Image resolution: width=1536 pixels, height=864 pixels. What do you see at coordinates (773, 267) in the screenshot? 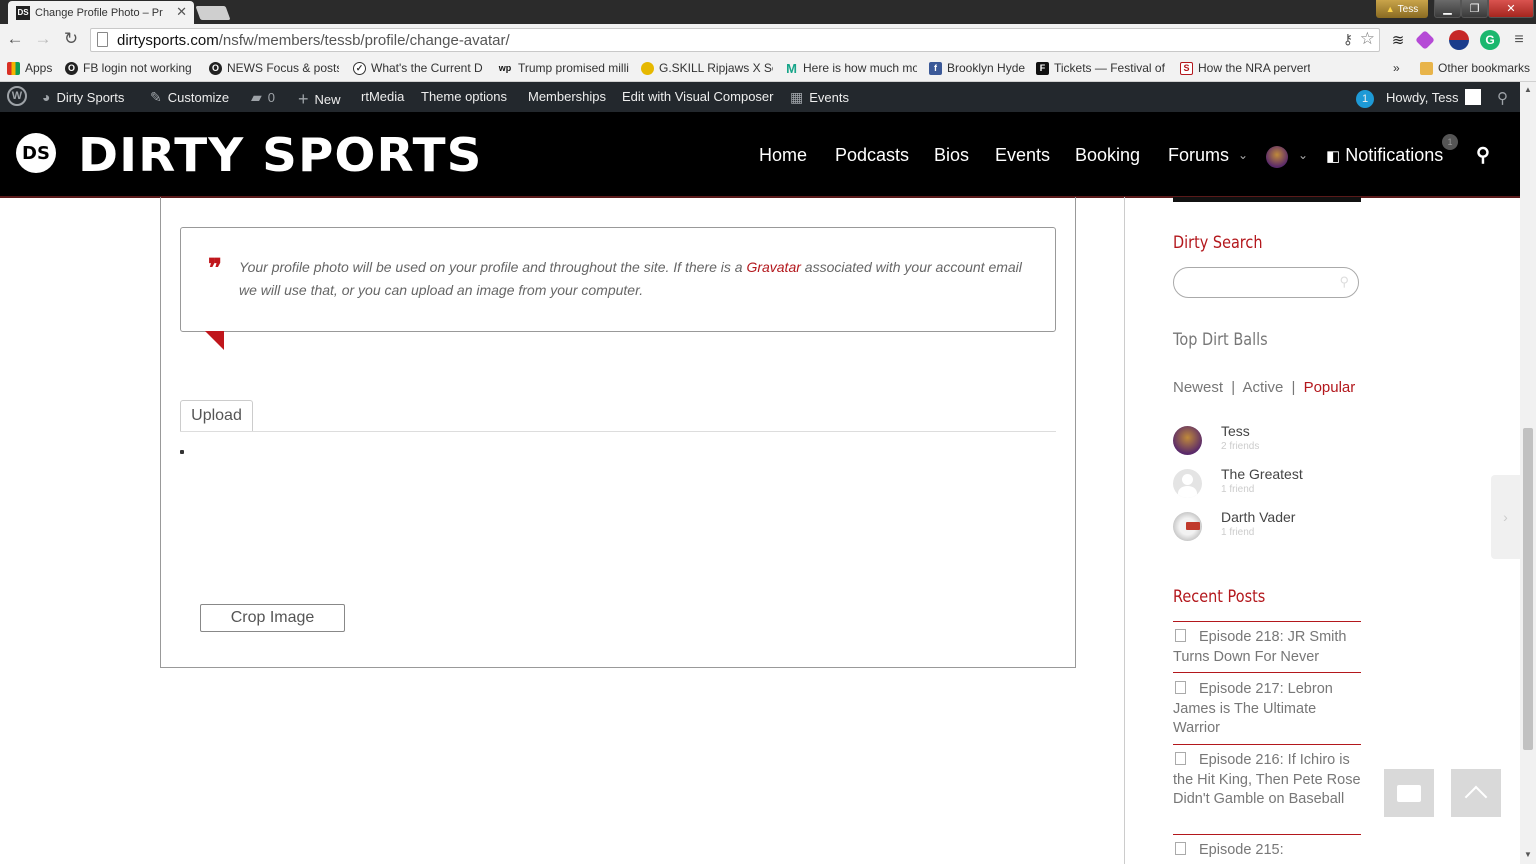
I see `gravatar-link: Gravatar` at bounding box center [773, 267].